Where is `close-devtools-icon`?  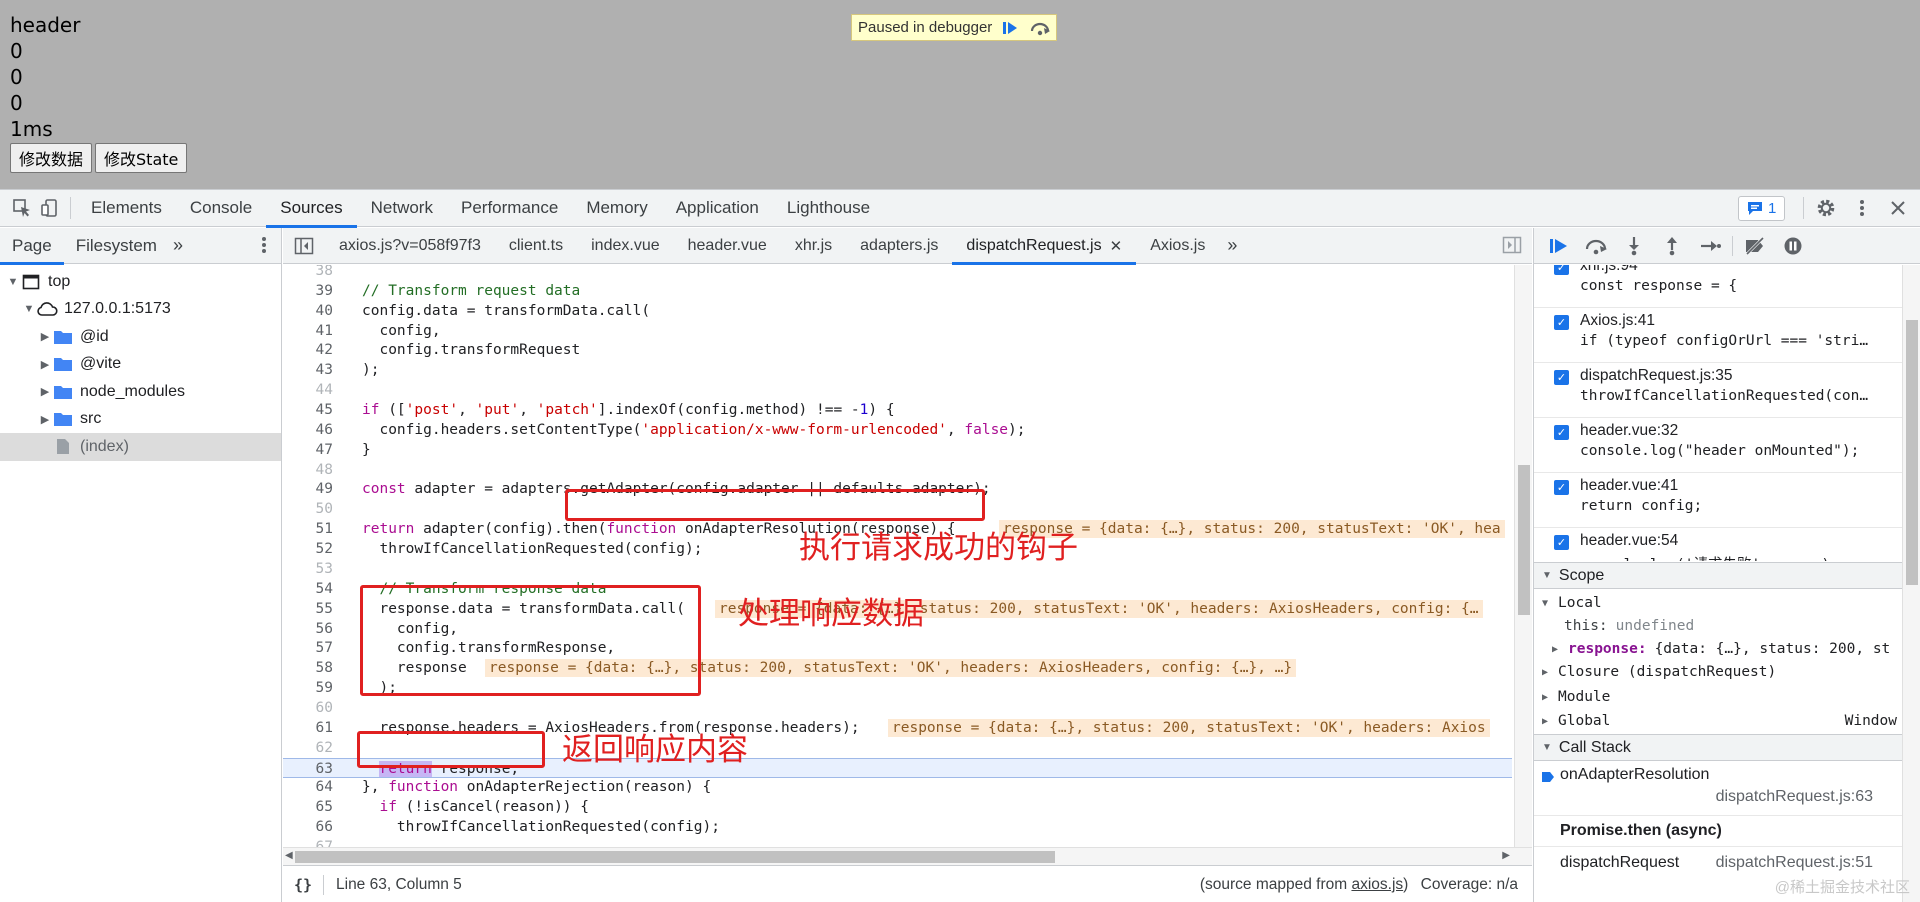 close-devtools-icon is located at coordinates (1898, 208).